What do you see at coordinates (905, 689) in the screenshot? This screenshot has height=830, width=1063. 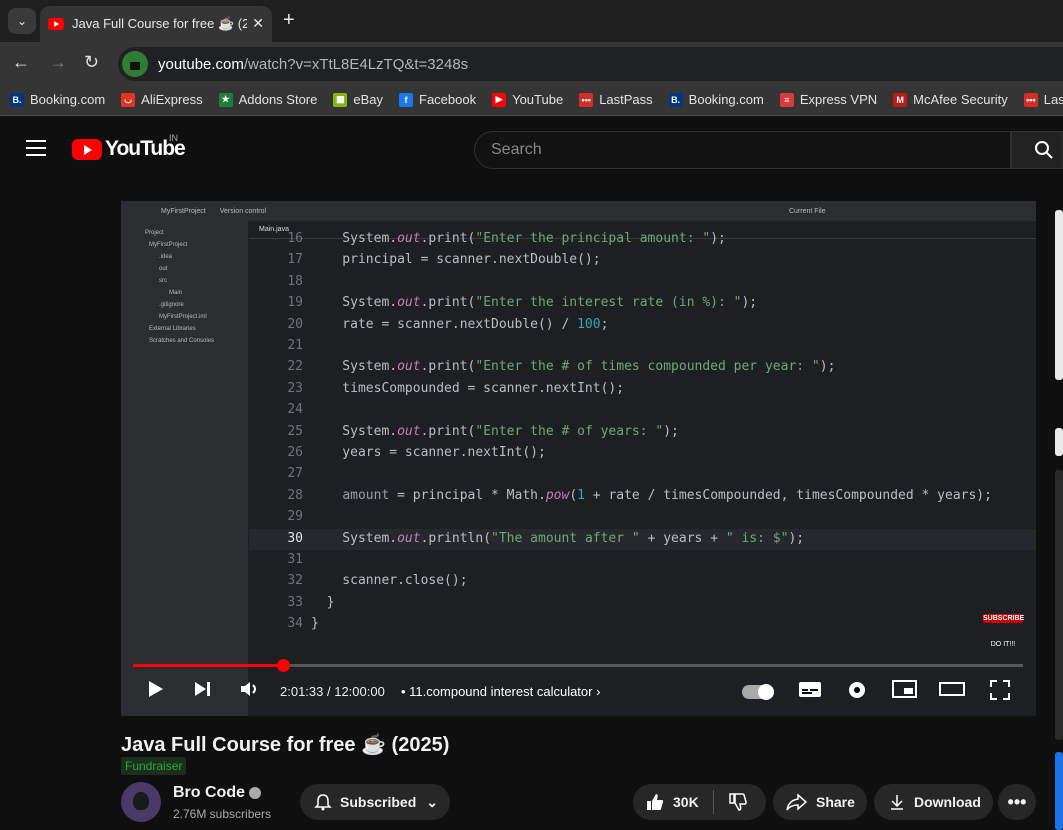 I see `miniplayer-icon` at bounding box center [905, 689].